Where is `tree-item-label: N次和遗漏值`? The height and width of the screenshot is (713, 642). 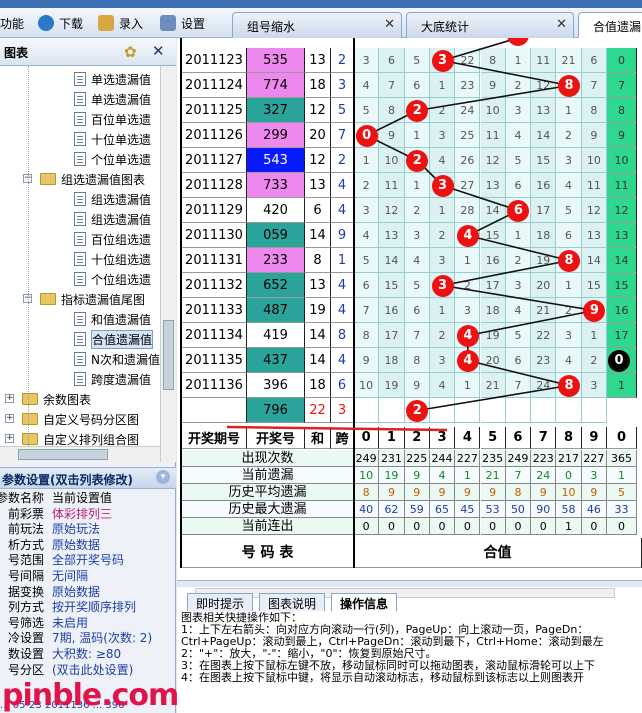 tree-item-label: N次和遗漏值 is located at coordinates (125, 359).